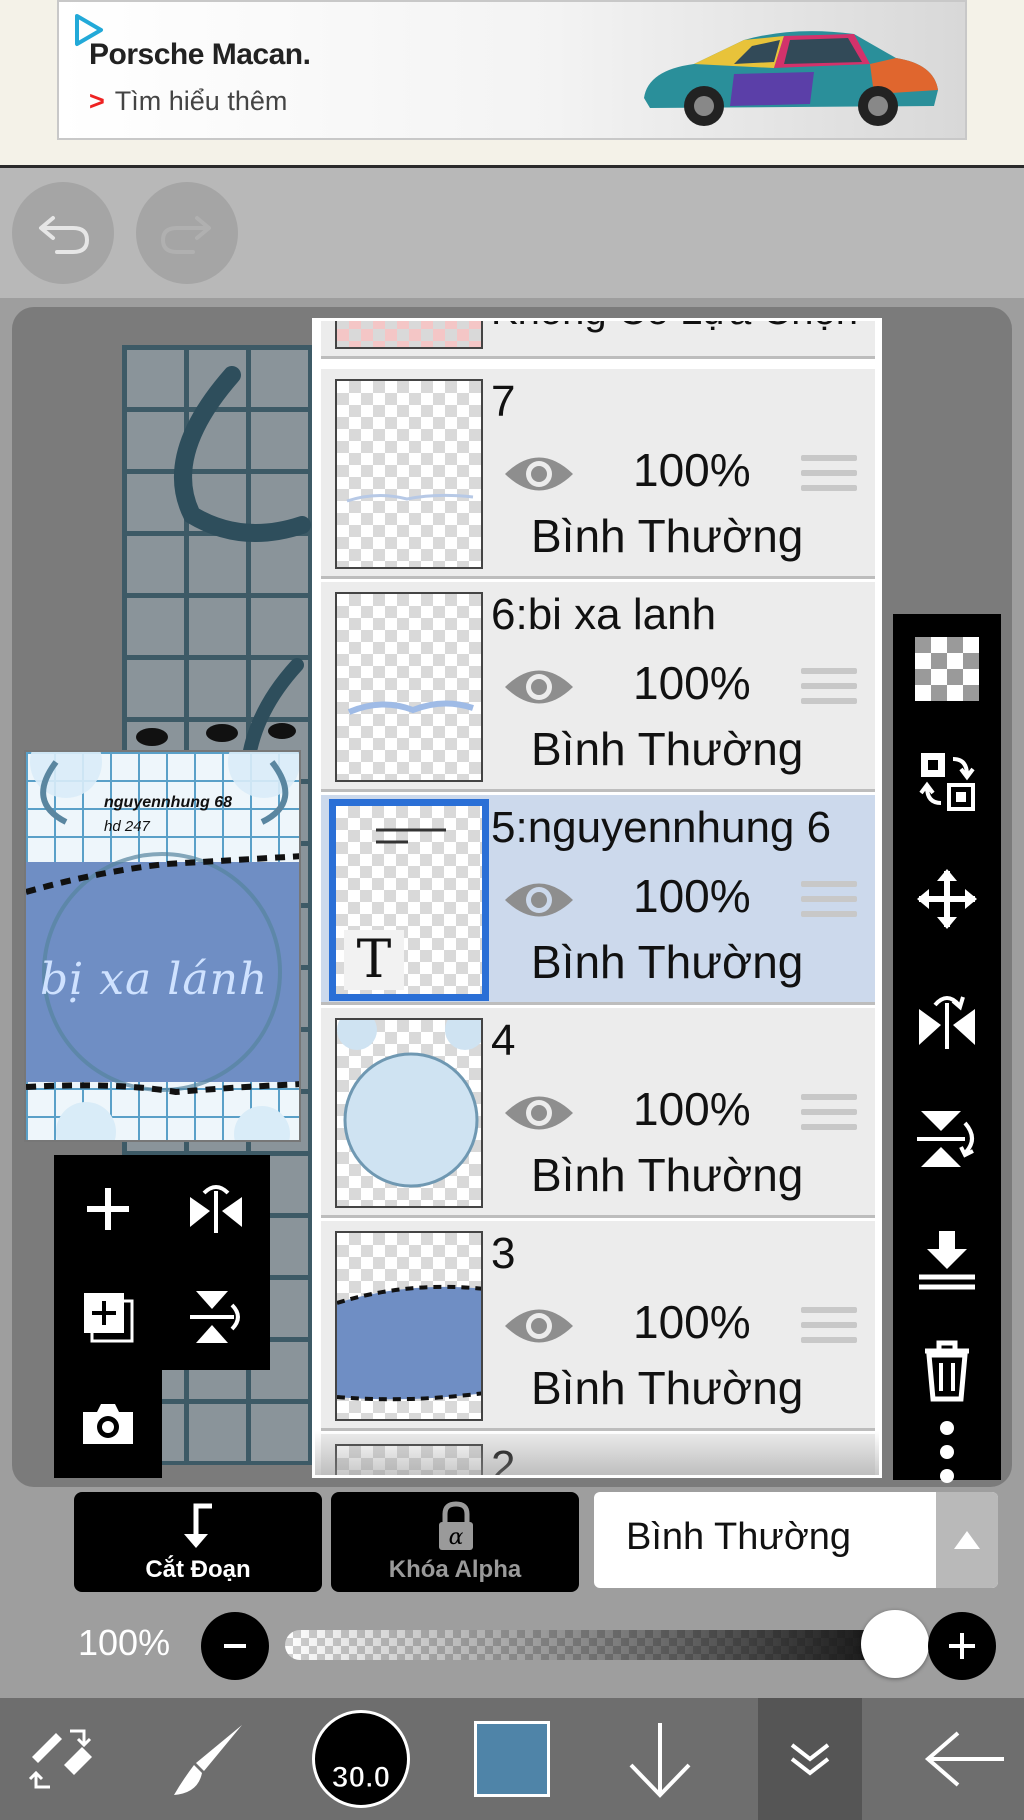  Describe the element at coordinates (503, 401) in the screenshot. I see `layer-name: 7` at that location.